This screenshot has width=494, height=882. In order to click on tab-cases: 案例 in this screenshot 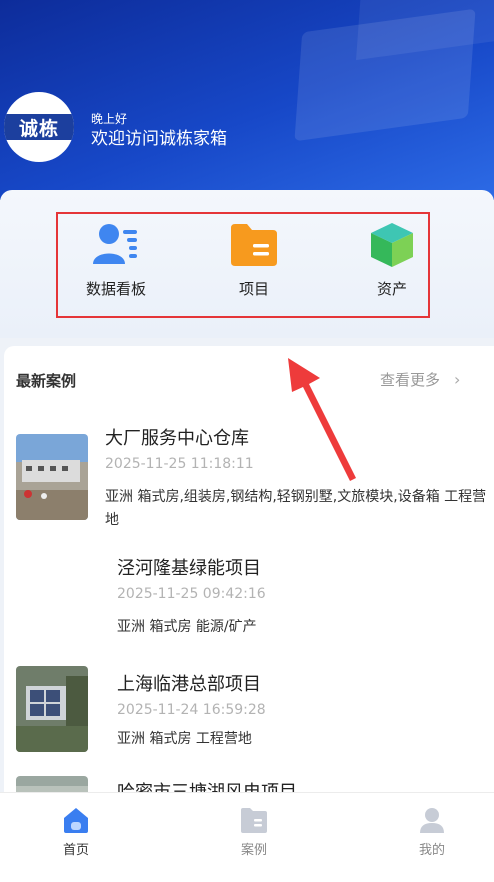, I will do `click(254, 831)`.